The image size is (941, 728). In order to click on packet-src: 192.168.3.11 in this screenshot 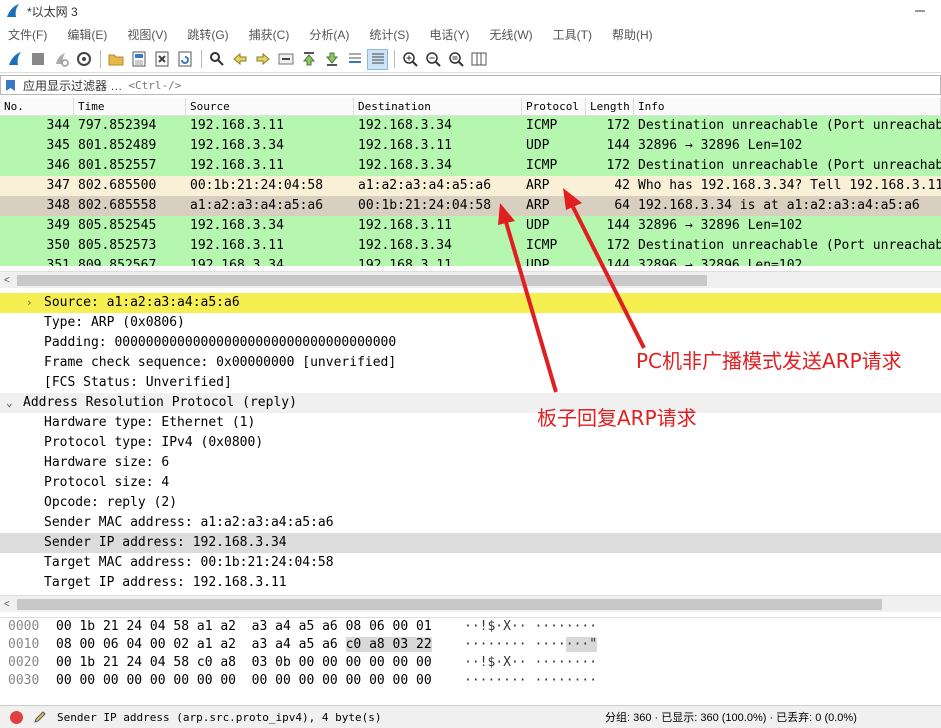, I will do `click(237, 245)`.